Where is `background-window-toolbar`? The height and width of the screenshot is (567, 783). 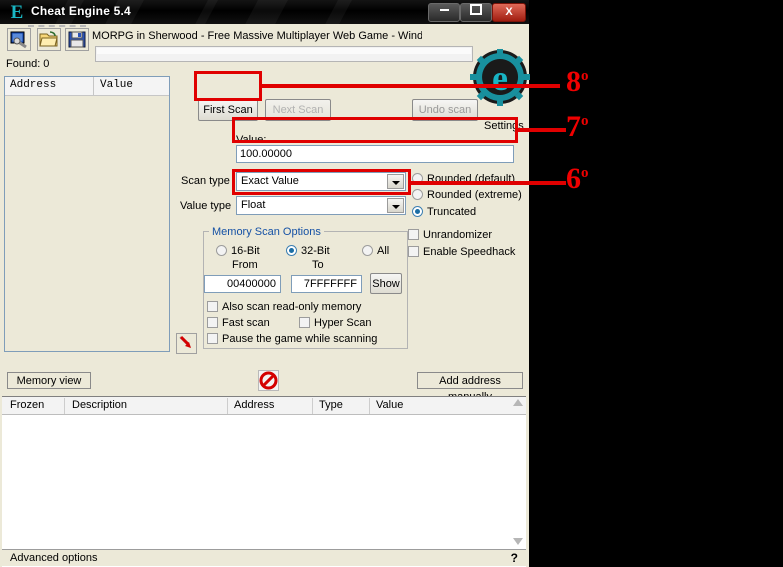
background-window-toolbar is located at coordinates (284, 54).